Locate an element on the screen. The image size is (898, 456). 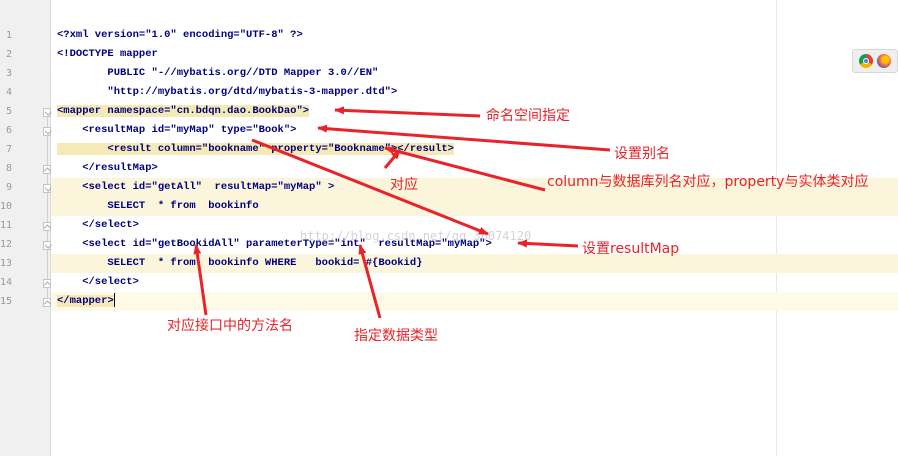
line-number: 2 is located at coordinates (8, 54).